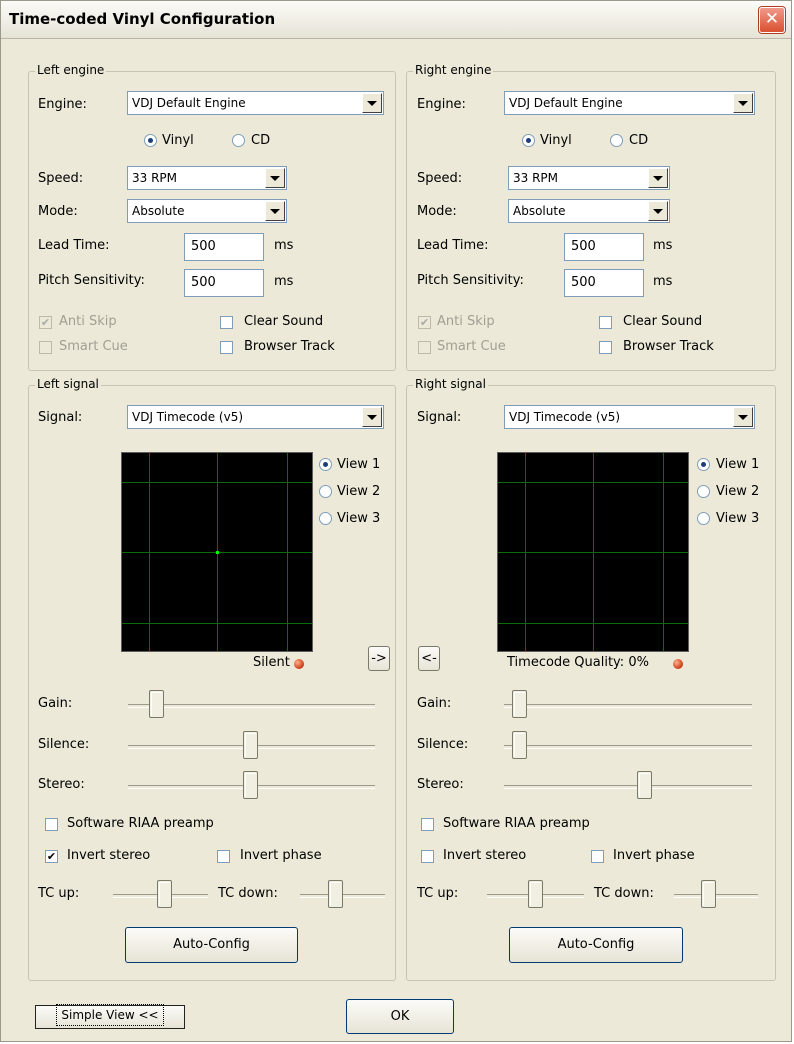 The width and height of the screenshot is (794, 1044). I want to click on simple-view-button: Simple View <<, so click(110, 1016).